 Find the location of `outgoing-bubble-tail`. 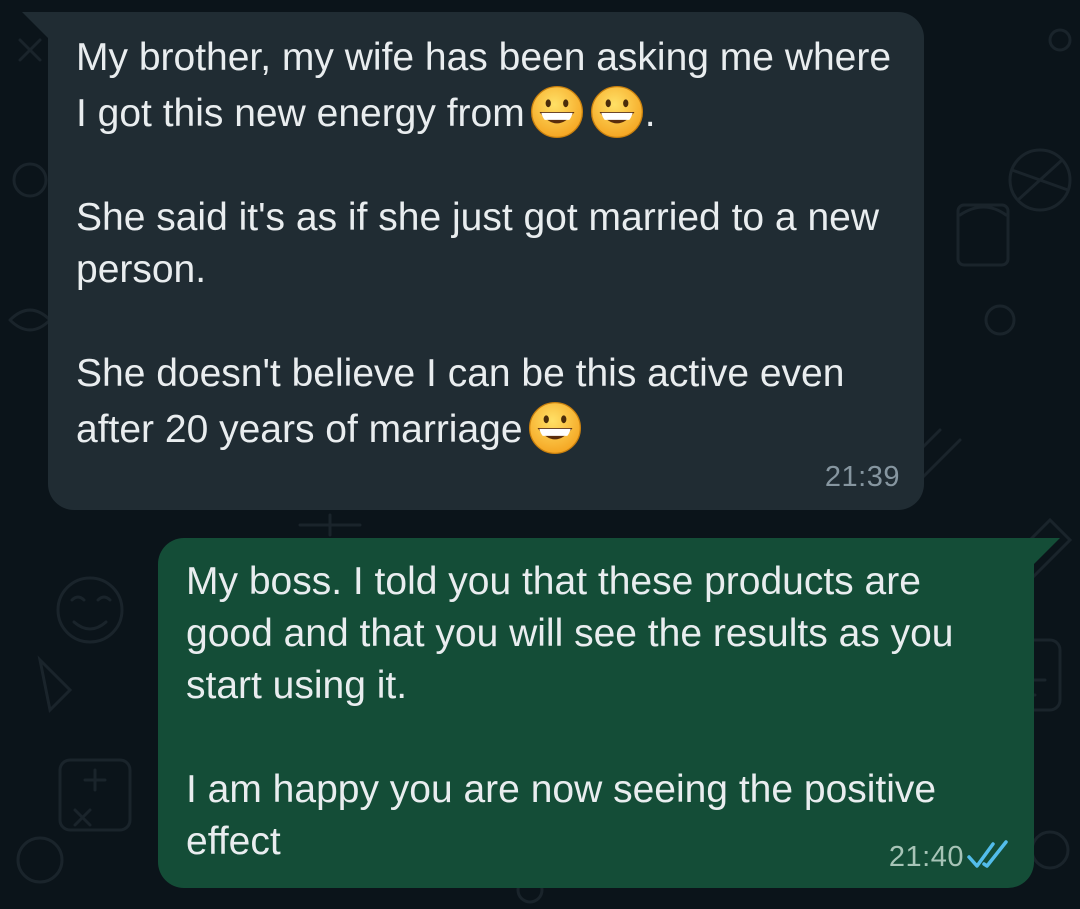

outgoing-bubble-tail is located at coordinates (1047, 551).